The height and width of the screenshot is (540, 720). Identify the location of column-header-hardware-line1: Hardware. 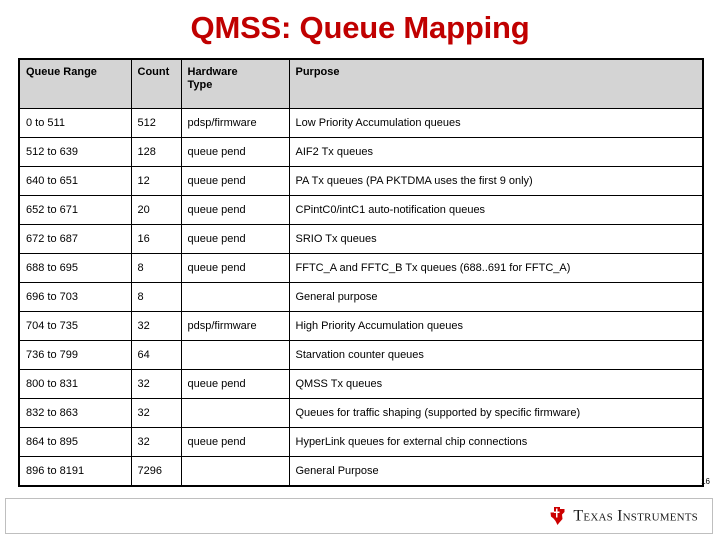
(212, 72).